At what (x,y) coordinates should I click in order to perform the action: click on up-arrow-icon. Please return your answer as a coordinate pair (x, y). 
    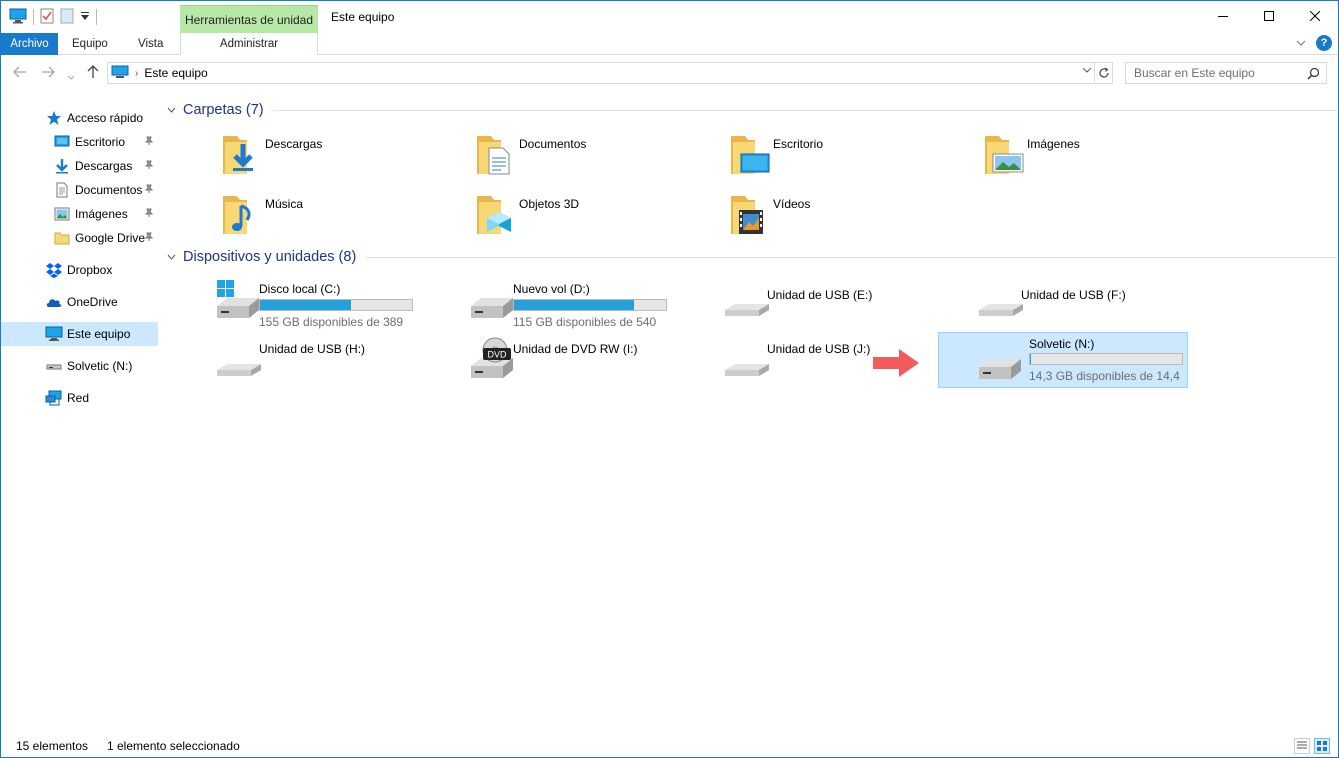
    Looking at the image, I should click on (93, 73).